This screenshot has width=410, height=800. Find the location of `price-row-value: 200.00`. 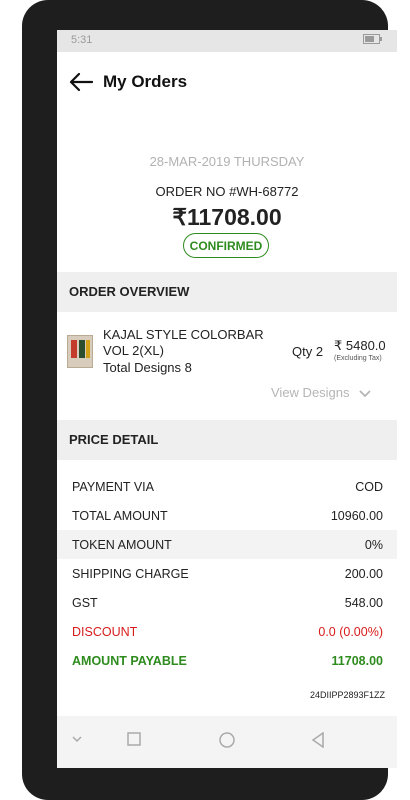

price-row-value: 200.00 is located at coordinates (363, 574).